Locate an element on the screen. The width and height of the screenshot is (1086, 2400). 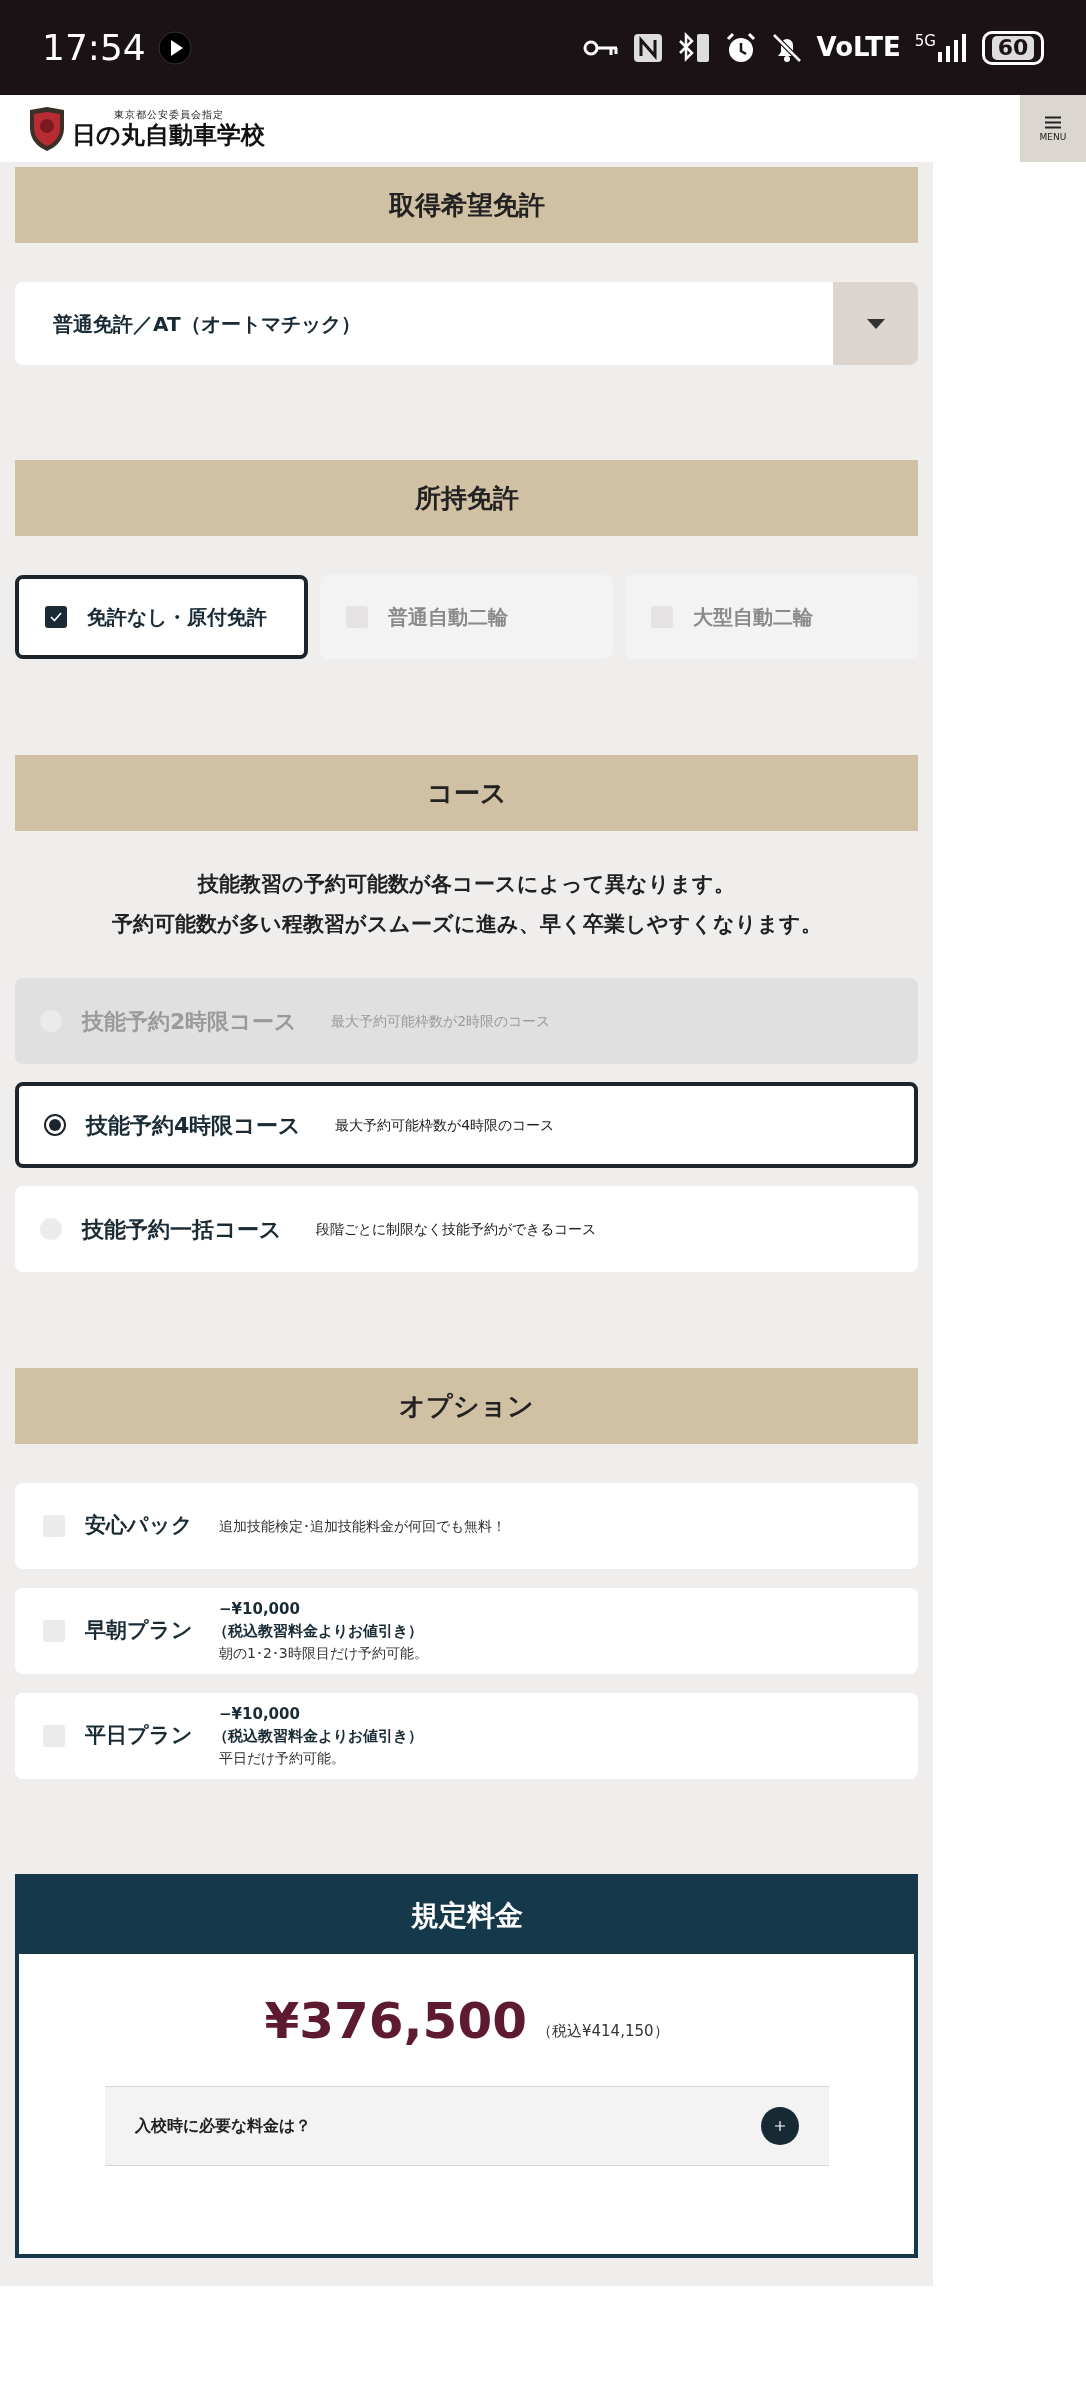
menu-button: MENU is located at coordinates (1053, 128).